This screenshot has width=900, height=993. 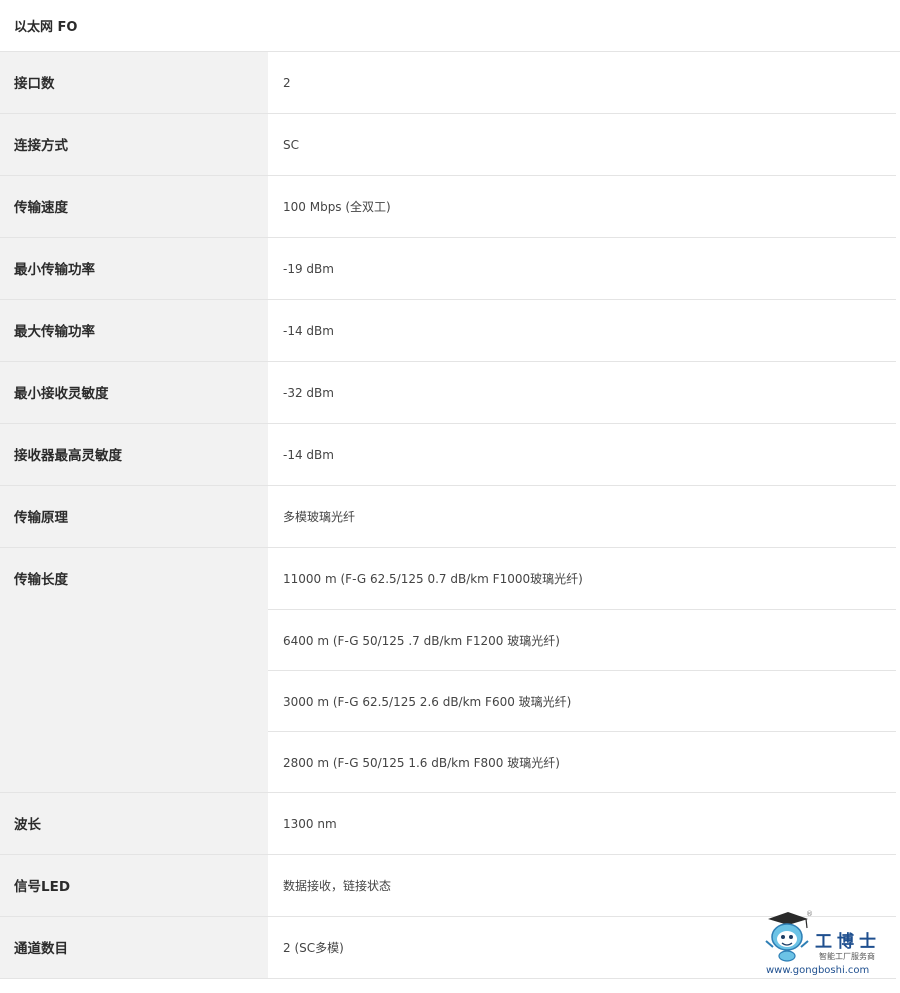 I want to click on brand-tagline: 智能工厂服务商, so click(x=847, y=956).